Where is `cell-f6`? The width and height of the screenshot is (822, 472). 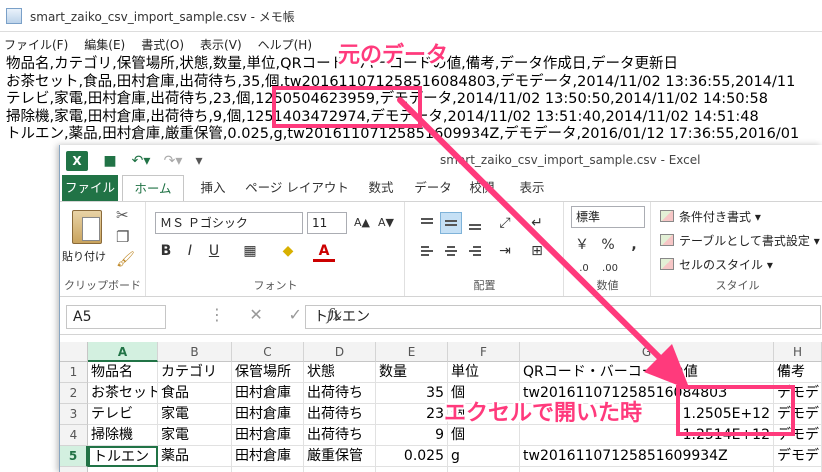
cell-f6 is located at coordinates (484, 469).